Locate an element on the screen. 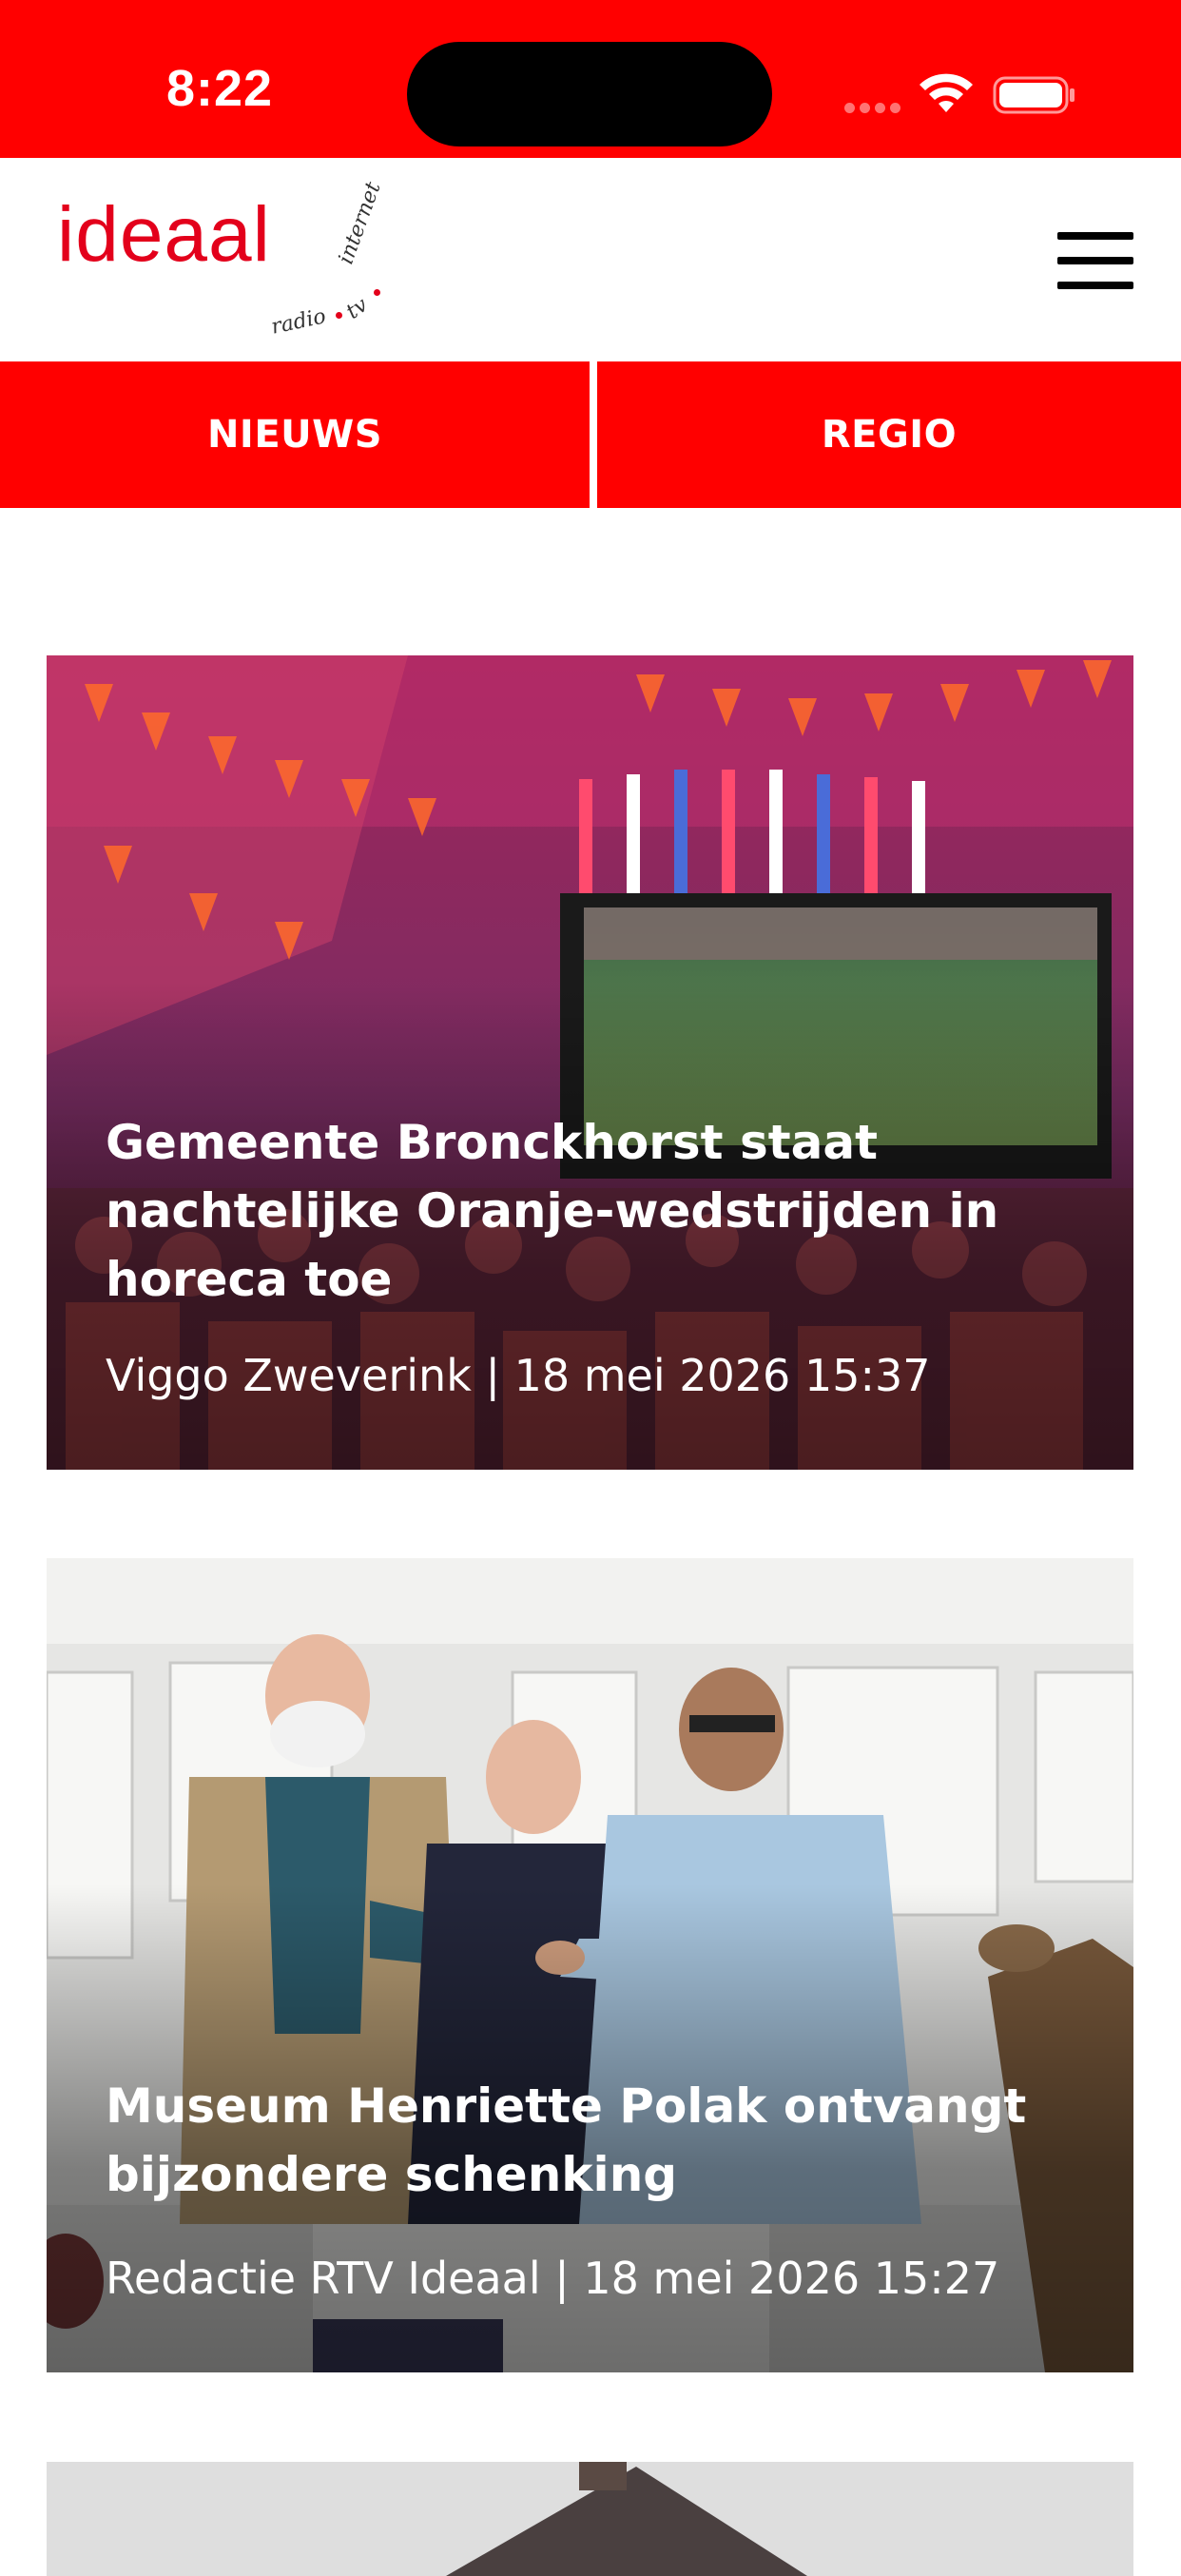 The width and height of the screenshot is (1181, 2576). tab-nieuws: NIEUWS is located at coordinates (295, 435).